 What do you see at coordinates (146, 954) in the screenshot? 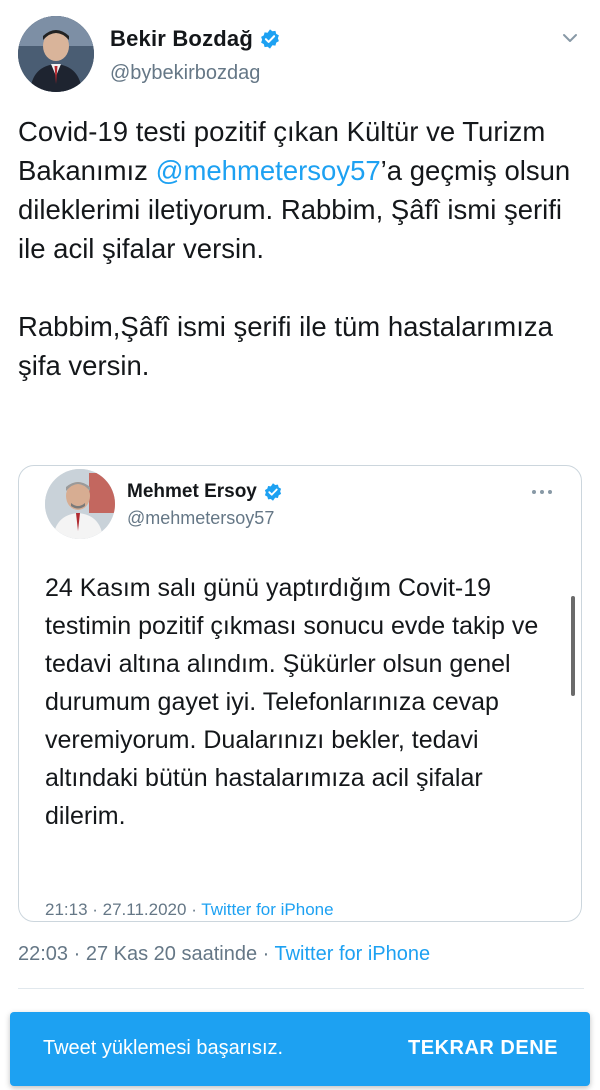
I see `tweet-timestamp: 22:03 · 27 Kas 20 saatinde ·` at bounding box center [146, 954].